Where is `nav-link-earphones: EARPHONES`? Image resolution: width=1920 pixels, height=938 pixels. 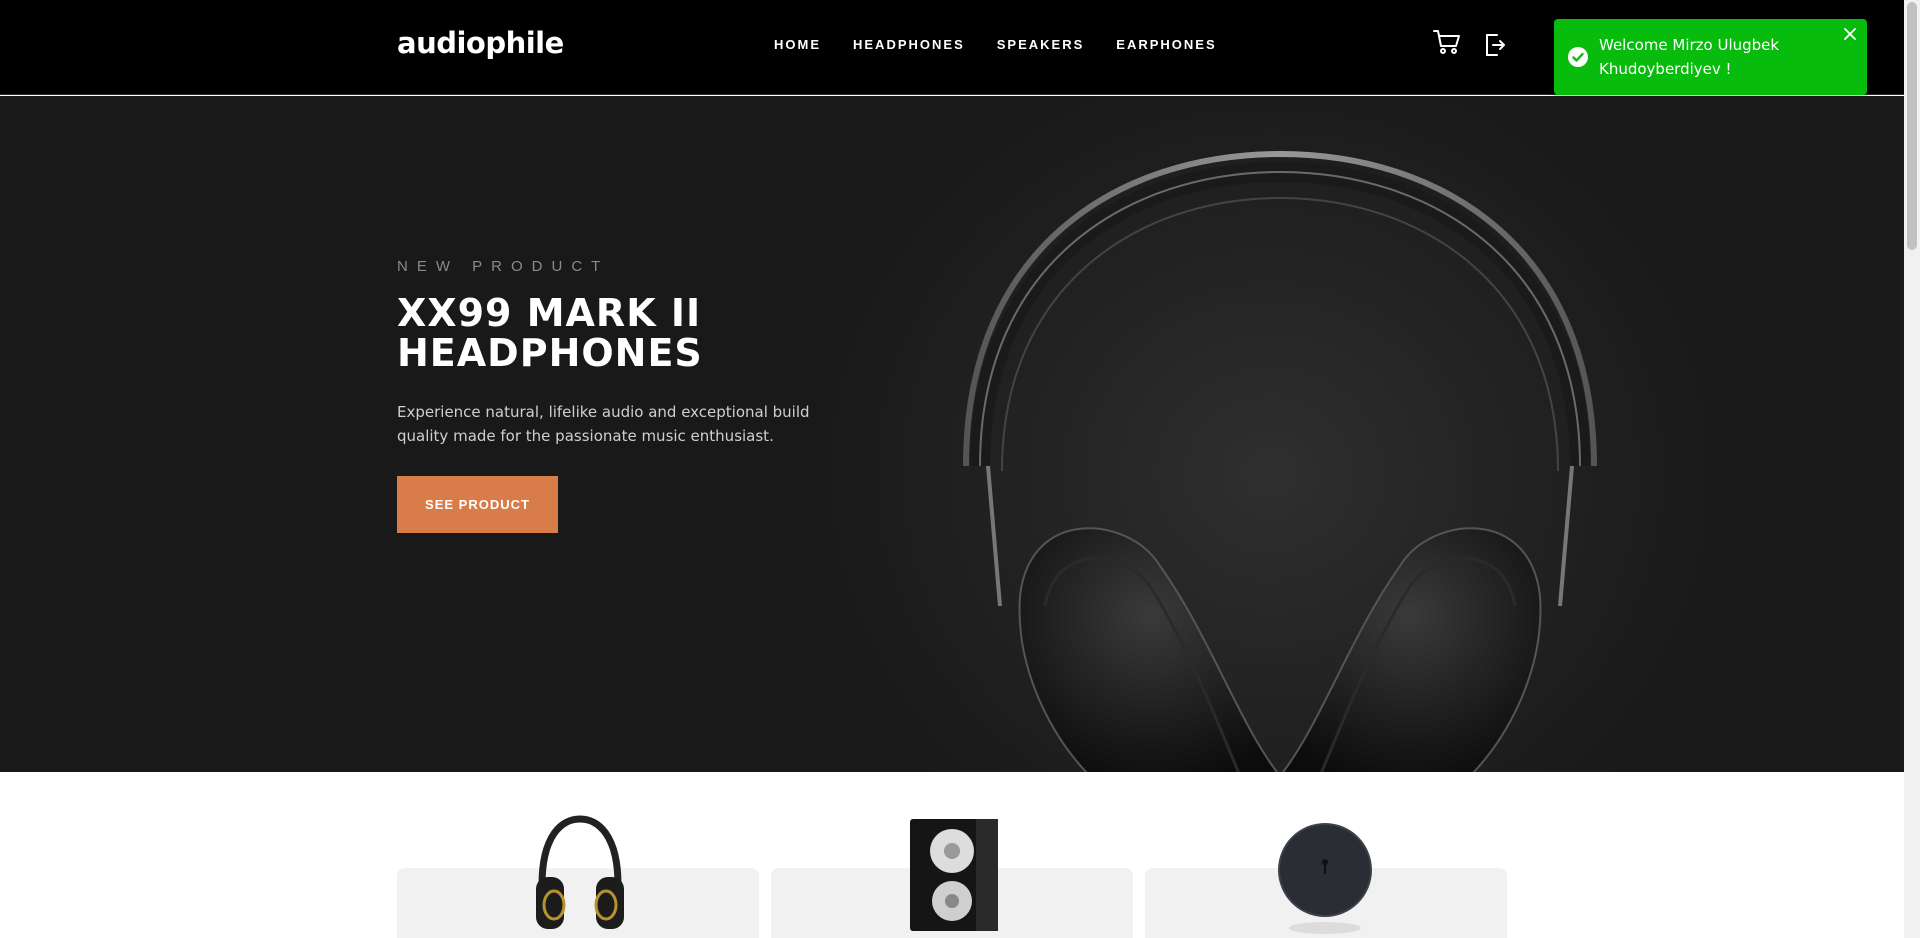 nav-link-earphones: EARPHONES is located at coordinates (1166, 44).